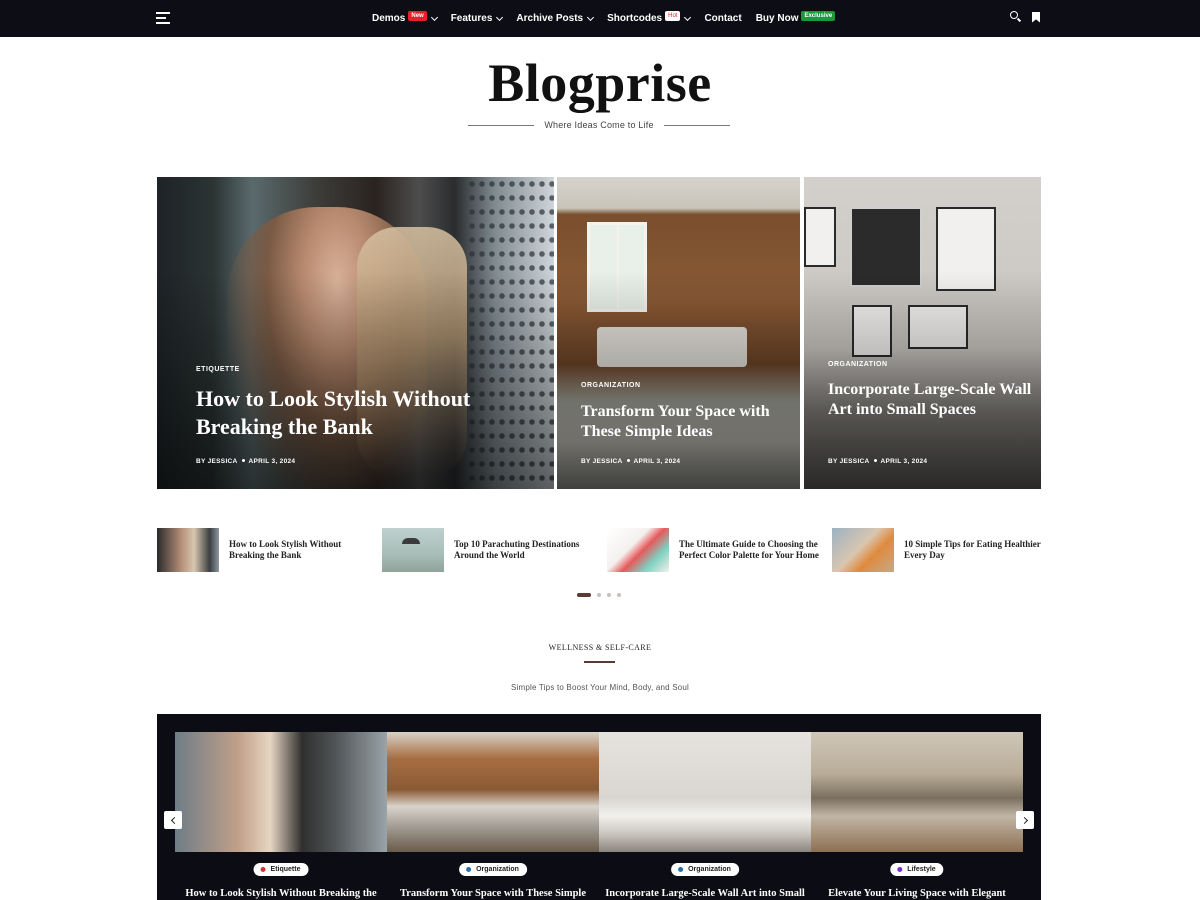 The width and height of the screenshot is (1200, 900). What do you see at coordinates (917, 869) in the screenshot?
I see `category-pill: Lifestyle` at bounding box center [917, 869].